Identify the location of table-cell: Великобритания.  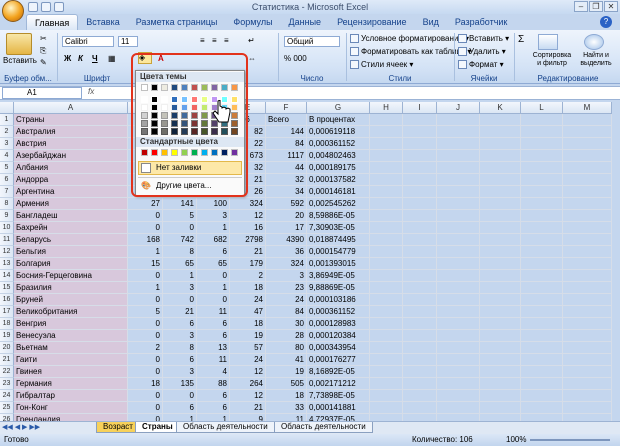
(71, 312).